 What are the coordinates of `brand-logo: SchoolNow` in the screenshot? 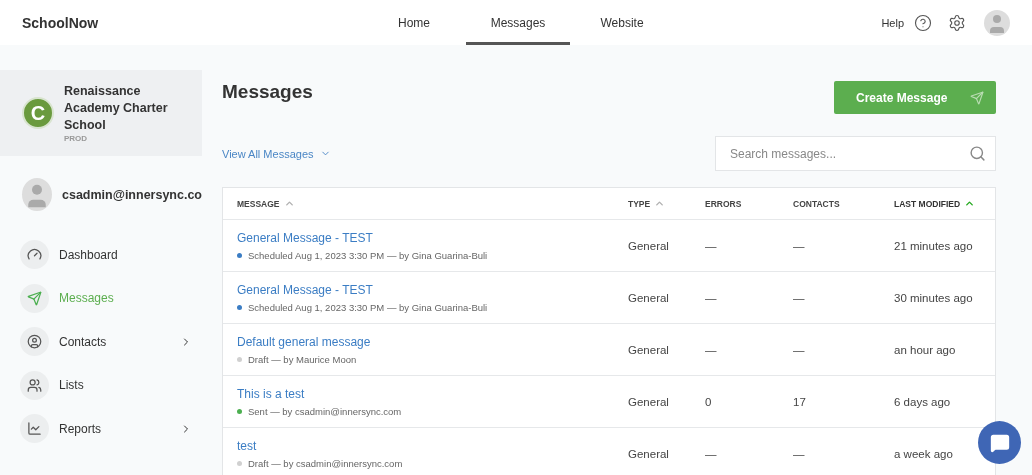 It's located at (61, 22).